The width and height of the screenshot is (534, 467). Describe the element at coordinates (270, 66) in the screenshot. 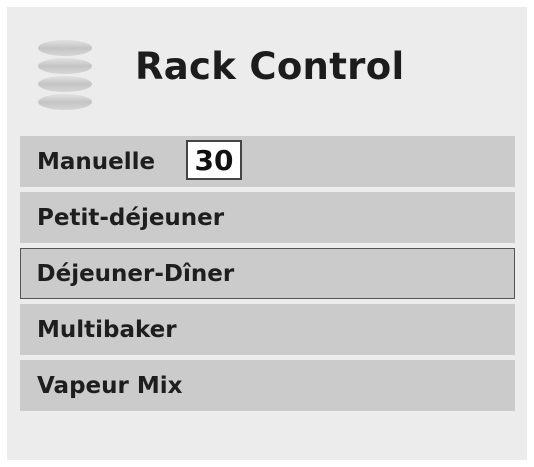

I see `page-title: Rack Control` at that location.